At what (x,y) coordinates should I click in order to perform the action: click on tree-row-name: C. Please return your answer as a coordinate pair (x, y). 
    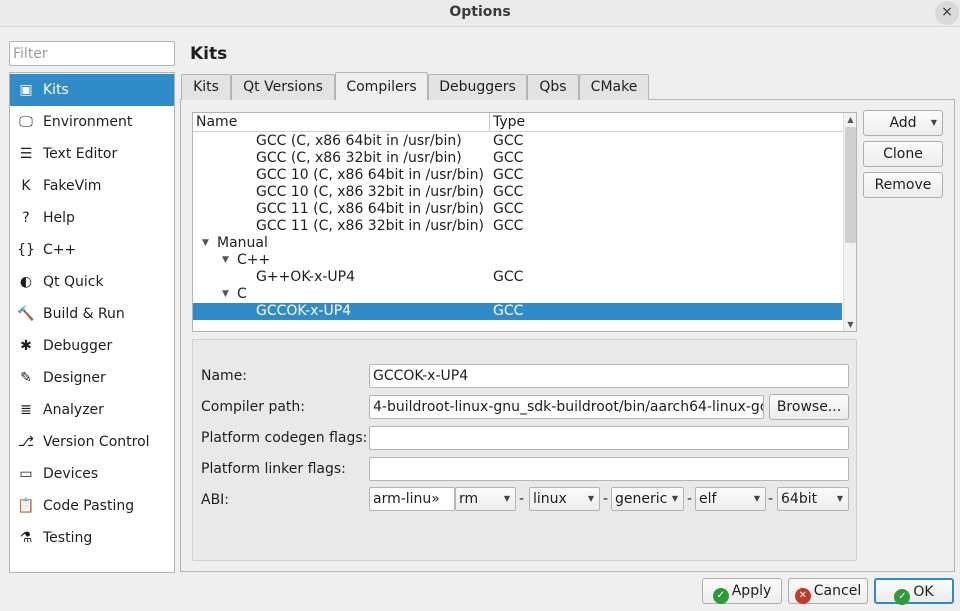
    Looking at the image, I should click on (242, 294).